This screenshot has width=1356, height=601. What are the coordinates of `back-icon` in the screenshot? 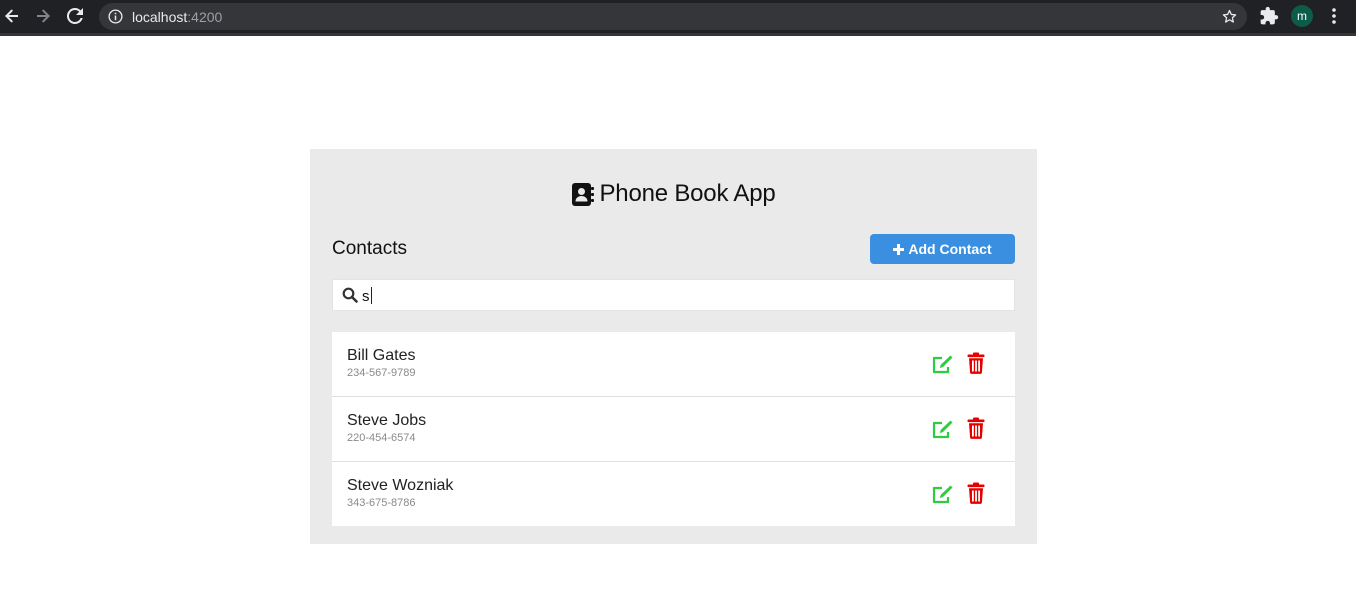 It's located at (12, 16).